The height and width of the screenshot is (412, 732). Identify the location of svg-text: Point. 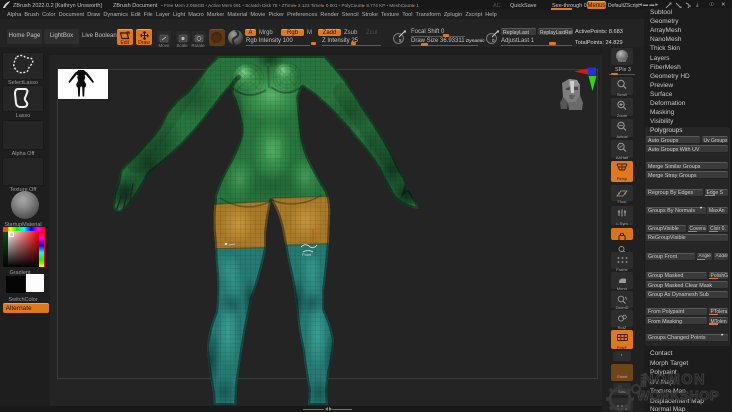
(307, 254).